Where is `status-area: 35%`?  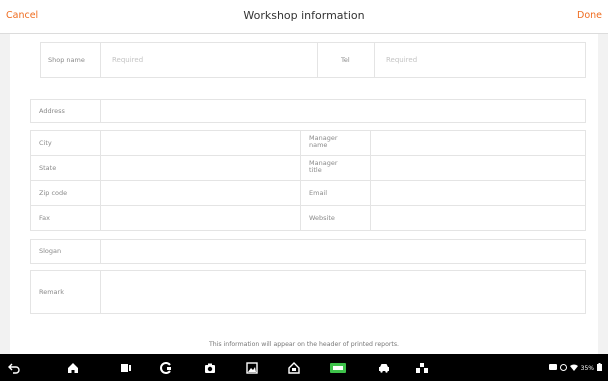 status-area: 35% is located at coordinates (575, 368).